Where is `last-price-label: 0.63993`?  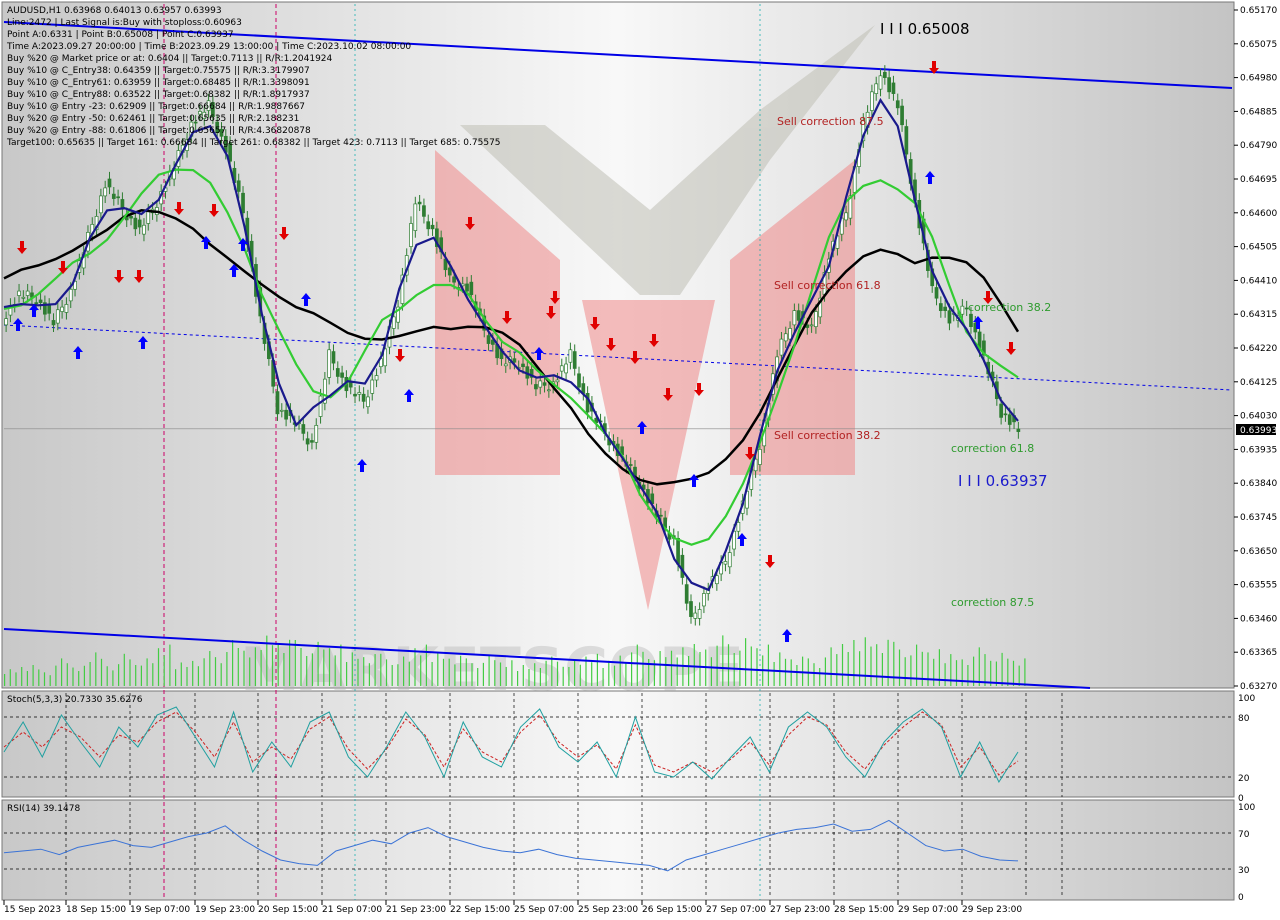 last-price-label: 0.63993 is located at coordinates (1258, 431).